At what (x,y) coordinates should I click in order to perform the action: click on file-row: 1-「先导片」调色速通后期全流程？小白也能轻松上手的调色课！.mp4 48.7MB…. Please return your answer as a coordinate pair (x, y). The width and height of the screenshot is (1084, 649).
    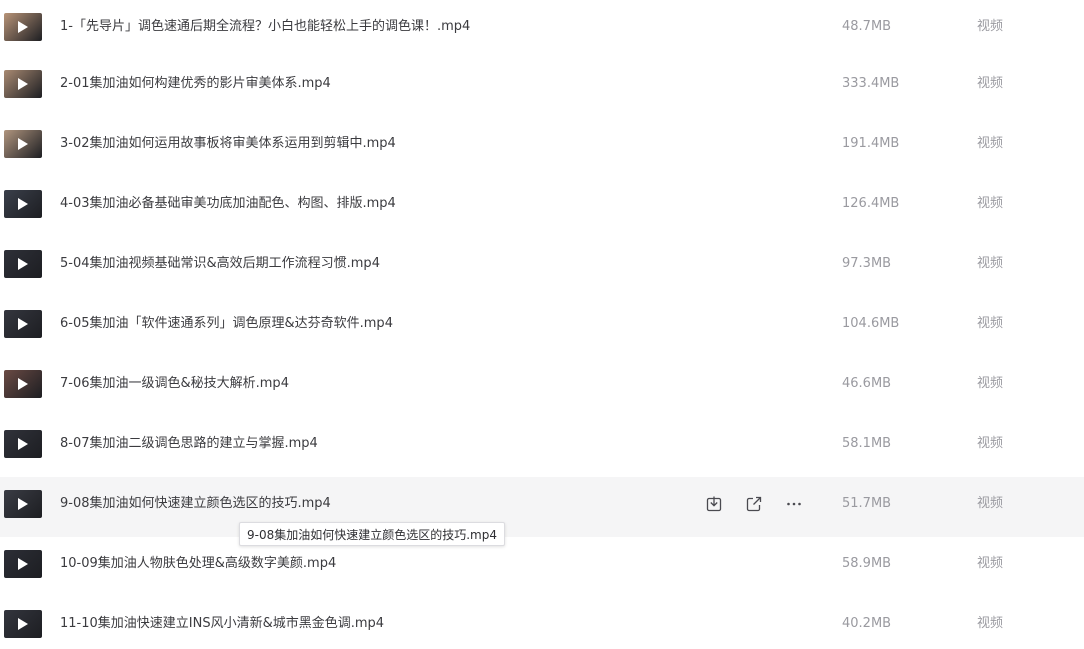
    Looking at the image, I should click on (542, 30).